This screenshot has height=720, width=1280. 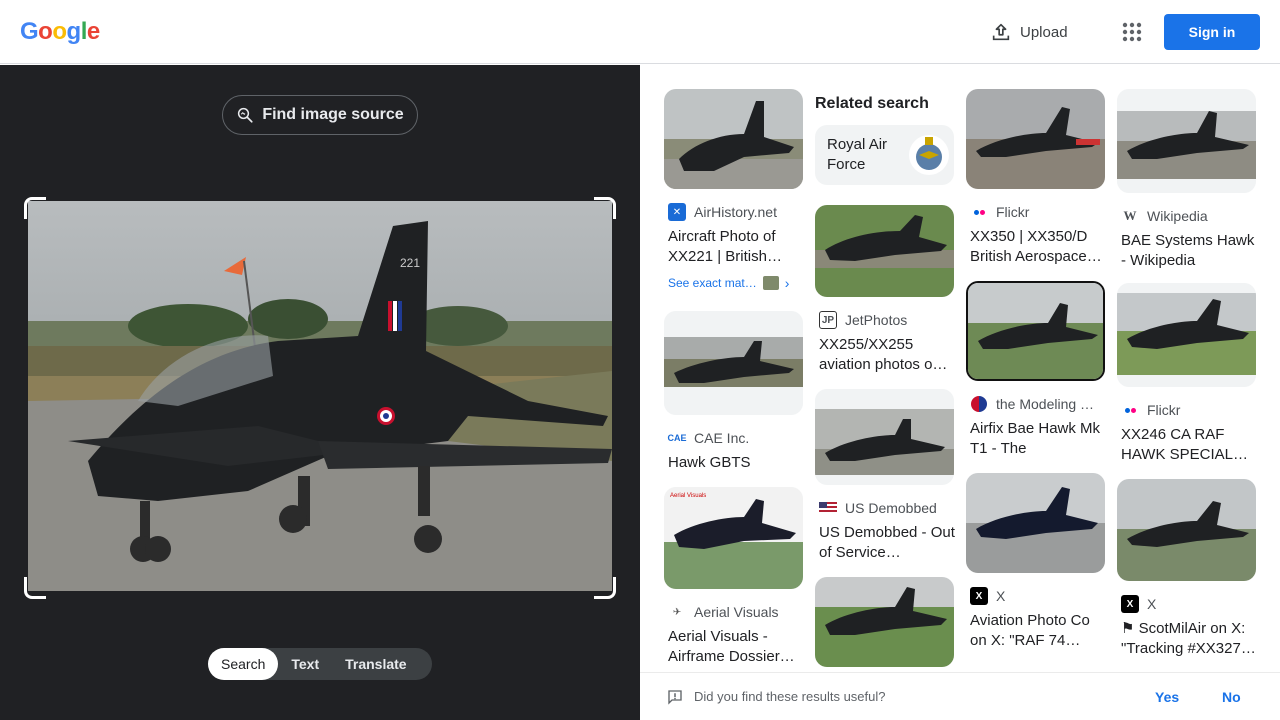 I want to click on feedback-question: Did you find these results useful?, so click(x=776, y=697).